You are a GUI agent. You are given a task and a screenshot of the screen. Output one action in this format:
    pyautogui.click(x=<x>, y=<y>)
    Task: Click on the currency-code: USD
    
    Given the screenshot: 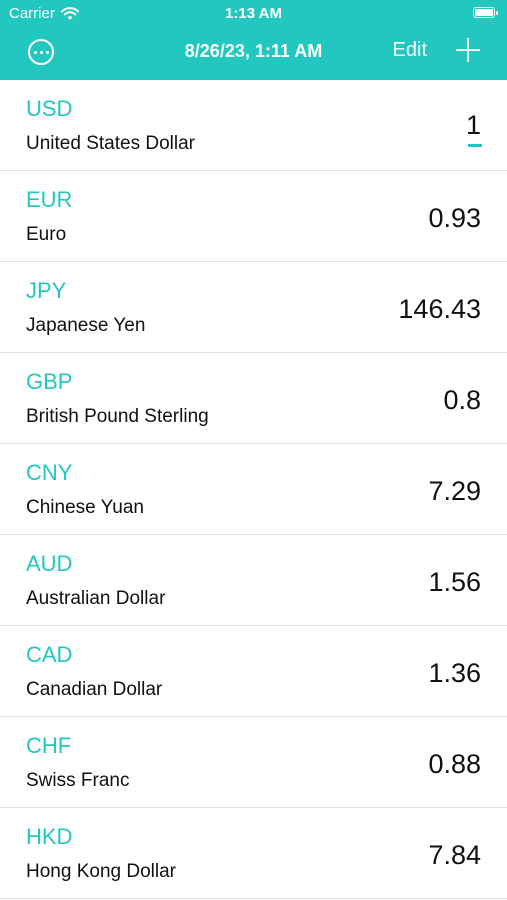 What is the action you would take?
    pyautogui.click(x=49, y=108)
    